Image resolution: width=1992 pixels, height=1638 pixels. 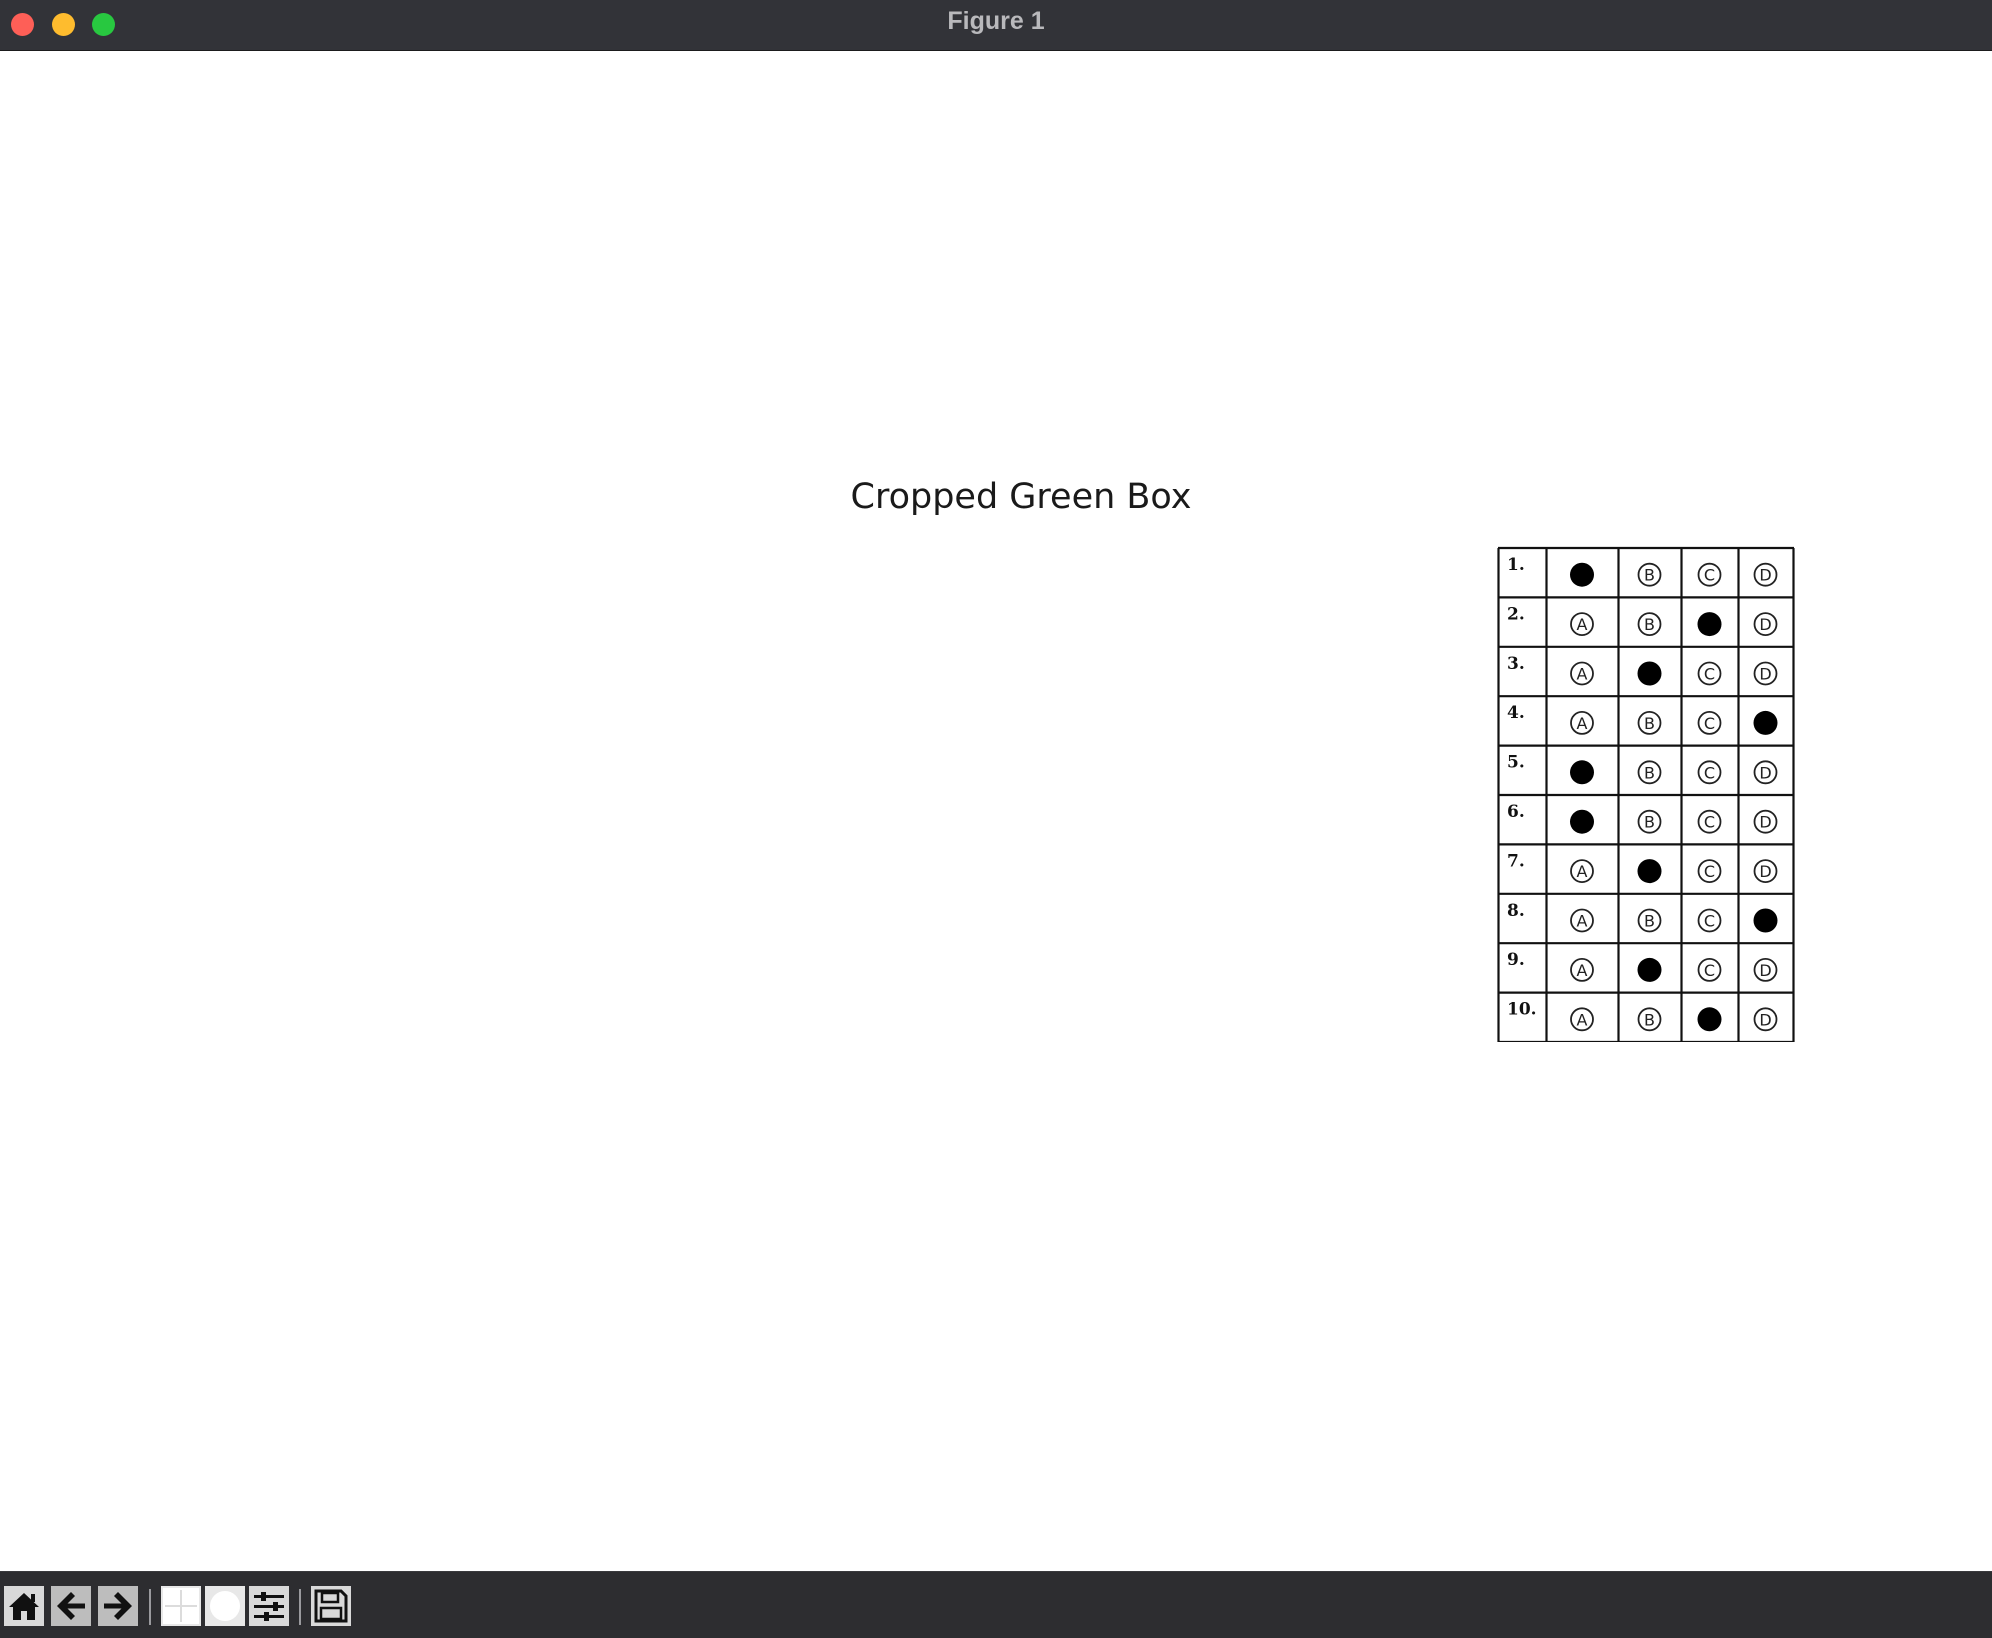 I want to click on navigation-toolbar, so click(x=996, y=1604).